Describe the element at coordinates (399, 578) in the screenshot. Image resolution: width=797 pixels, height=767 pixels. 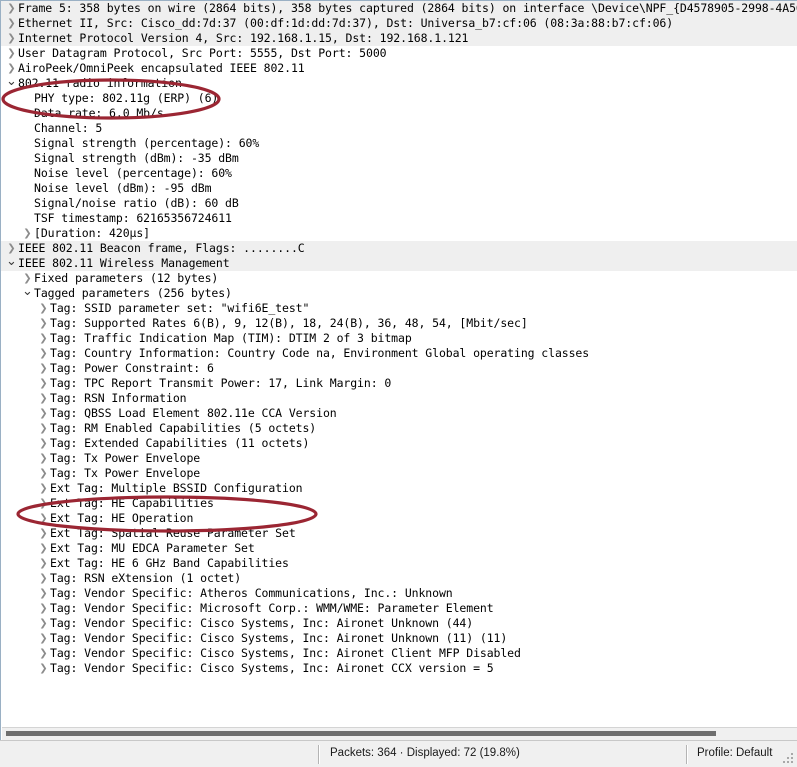
I see `detail-tree-row: ❯ Tag: RSN eXtension (1 octet)` at that location.